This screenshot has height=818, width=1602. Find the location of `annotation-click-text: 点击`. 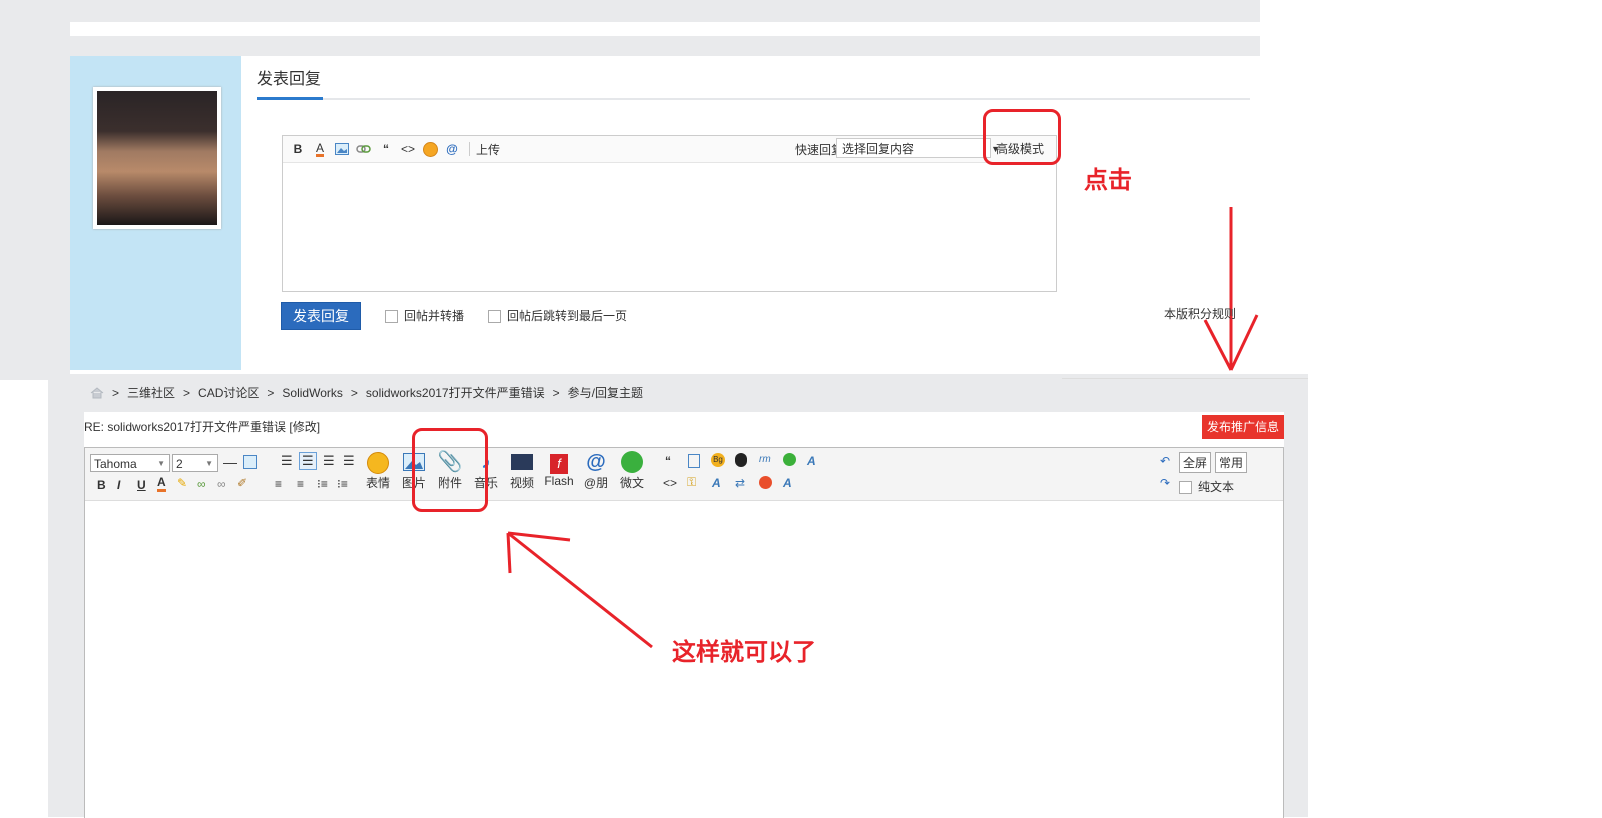

annotation-click-text: 点击 is located at coordinates (1108, 180).